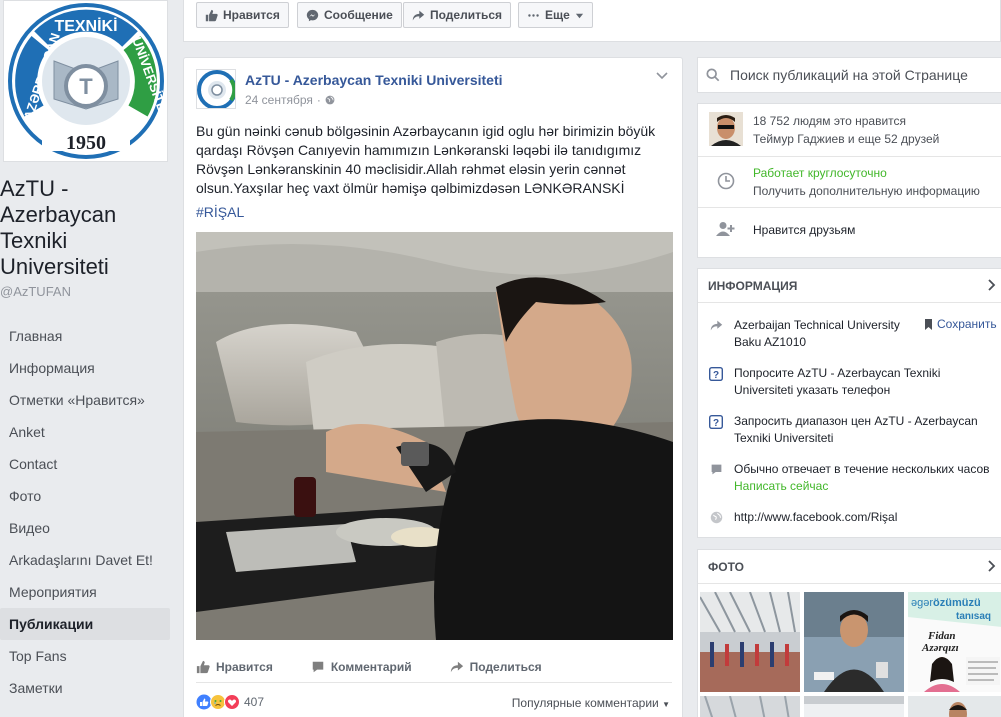 The width and height of the screenshot is (1001, 717). I want to click on hours-more: Получить дополнительную информацию, so click(866, 191).